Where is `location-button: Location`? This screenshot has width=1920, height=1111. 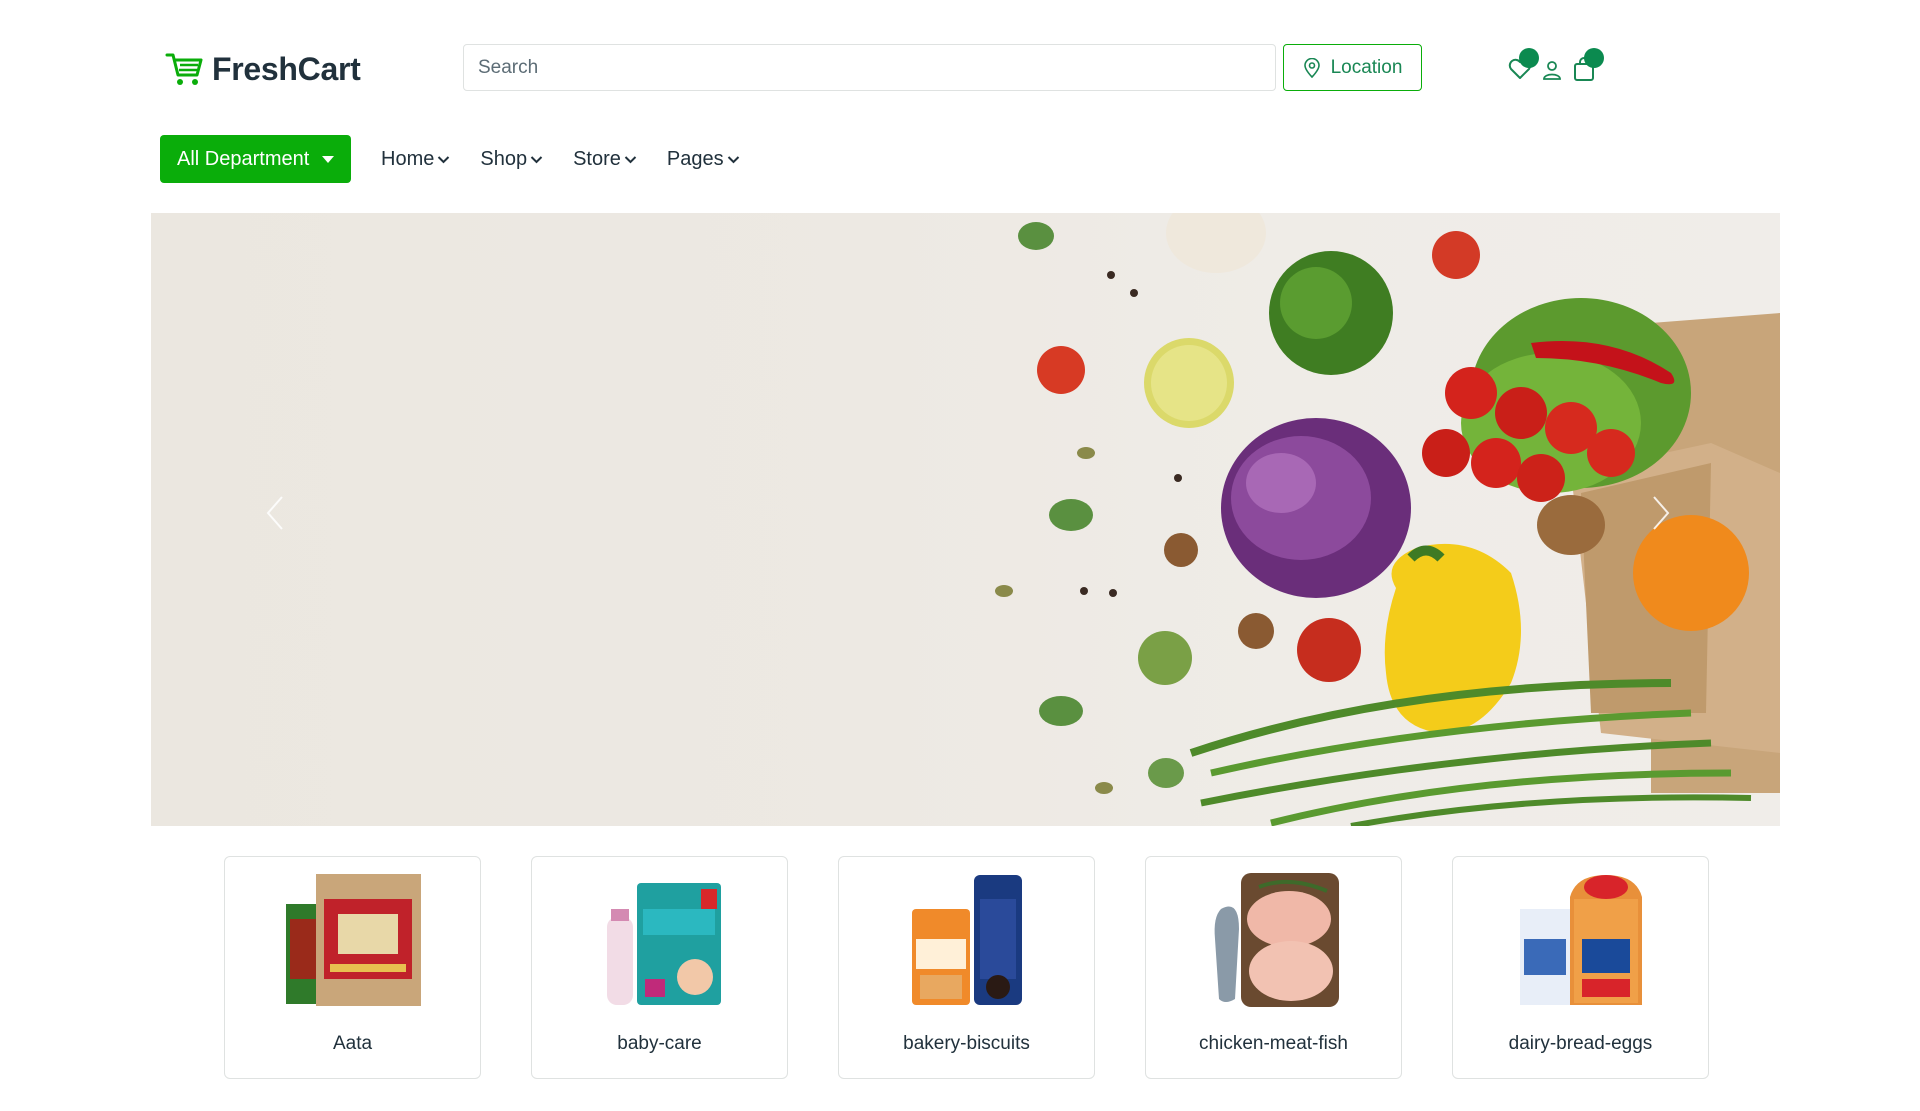 location-button: Location is located at coordinates (1352, 67).